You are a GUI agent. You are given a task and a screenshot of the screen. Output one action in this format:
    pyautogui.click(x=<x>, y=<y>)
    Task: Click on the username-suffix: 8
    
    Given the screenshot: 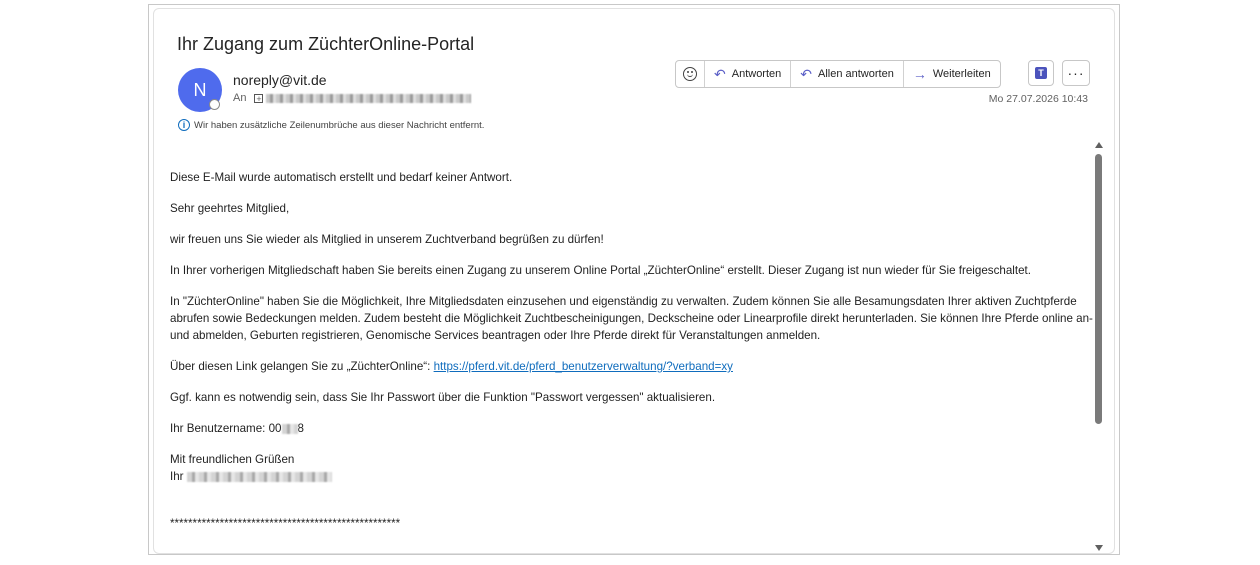 What is the action you would take?
    pyautogui.click(x=300, y=428)
    